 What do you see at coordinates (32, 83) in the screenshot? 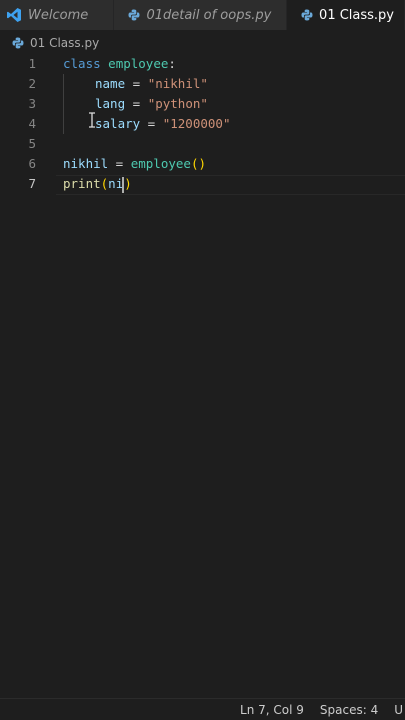
I see `line-number: 2` at bounding box center [32, 83].